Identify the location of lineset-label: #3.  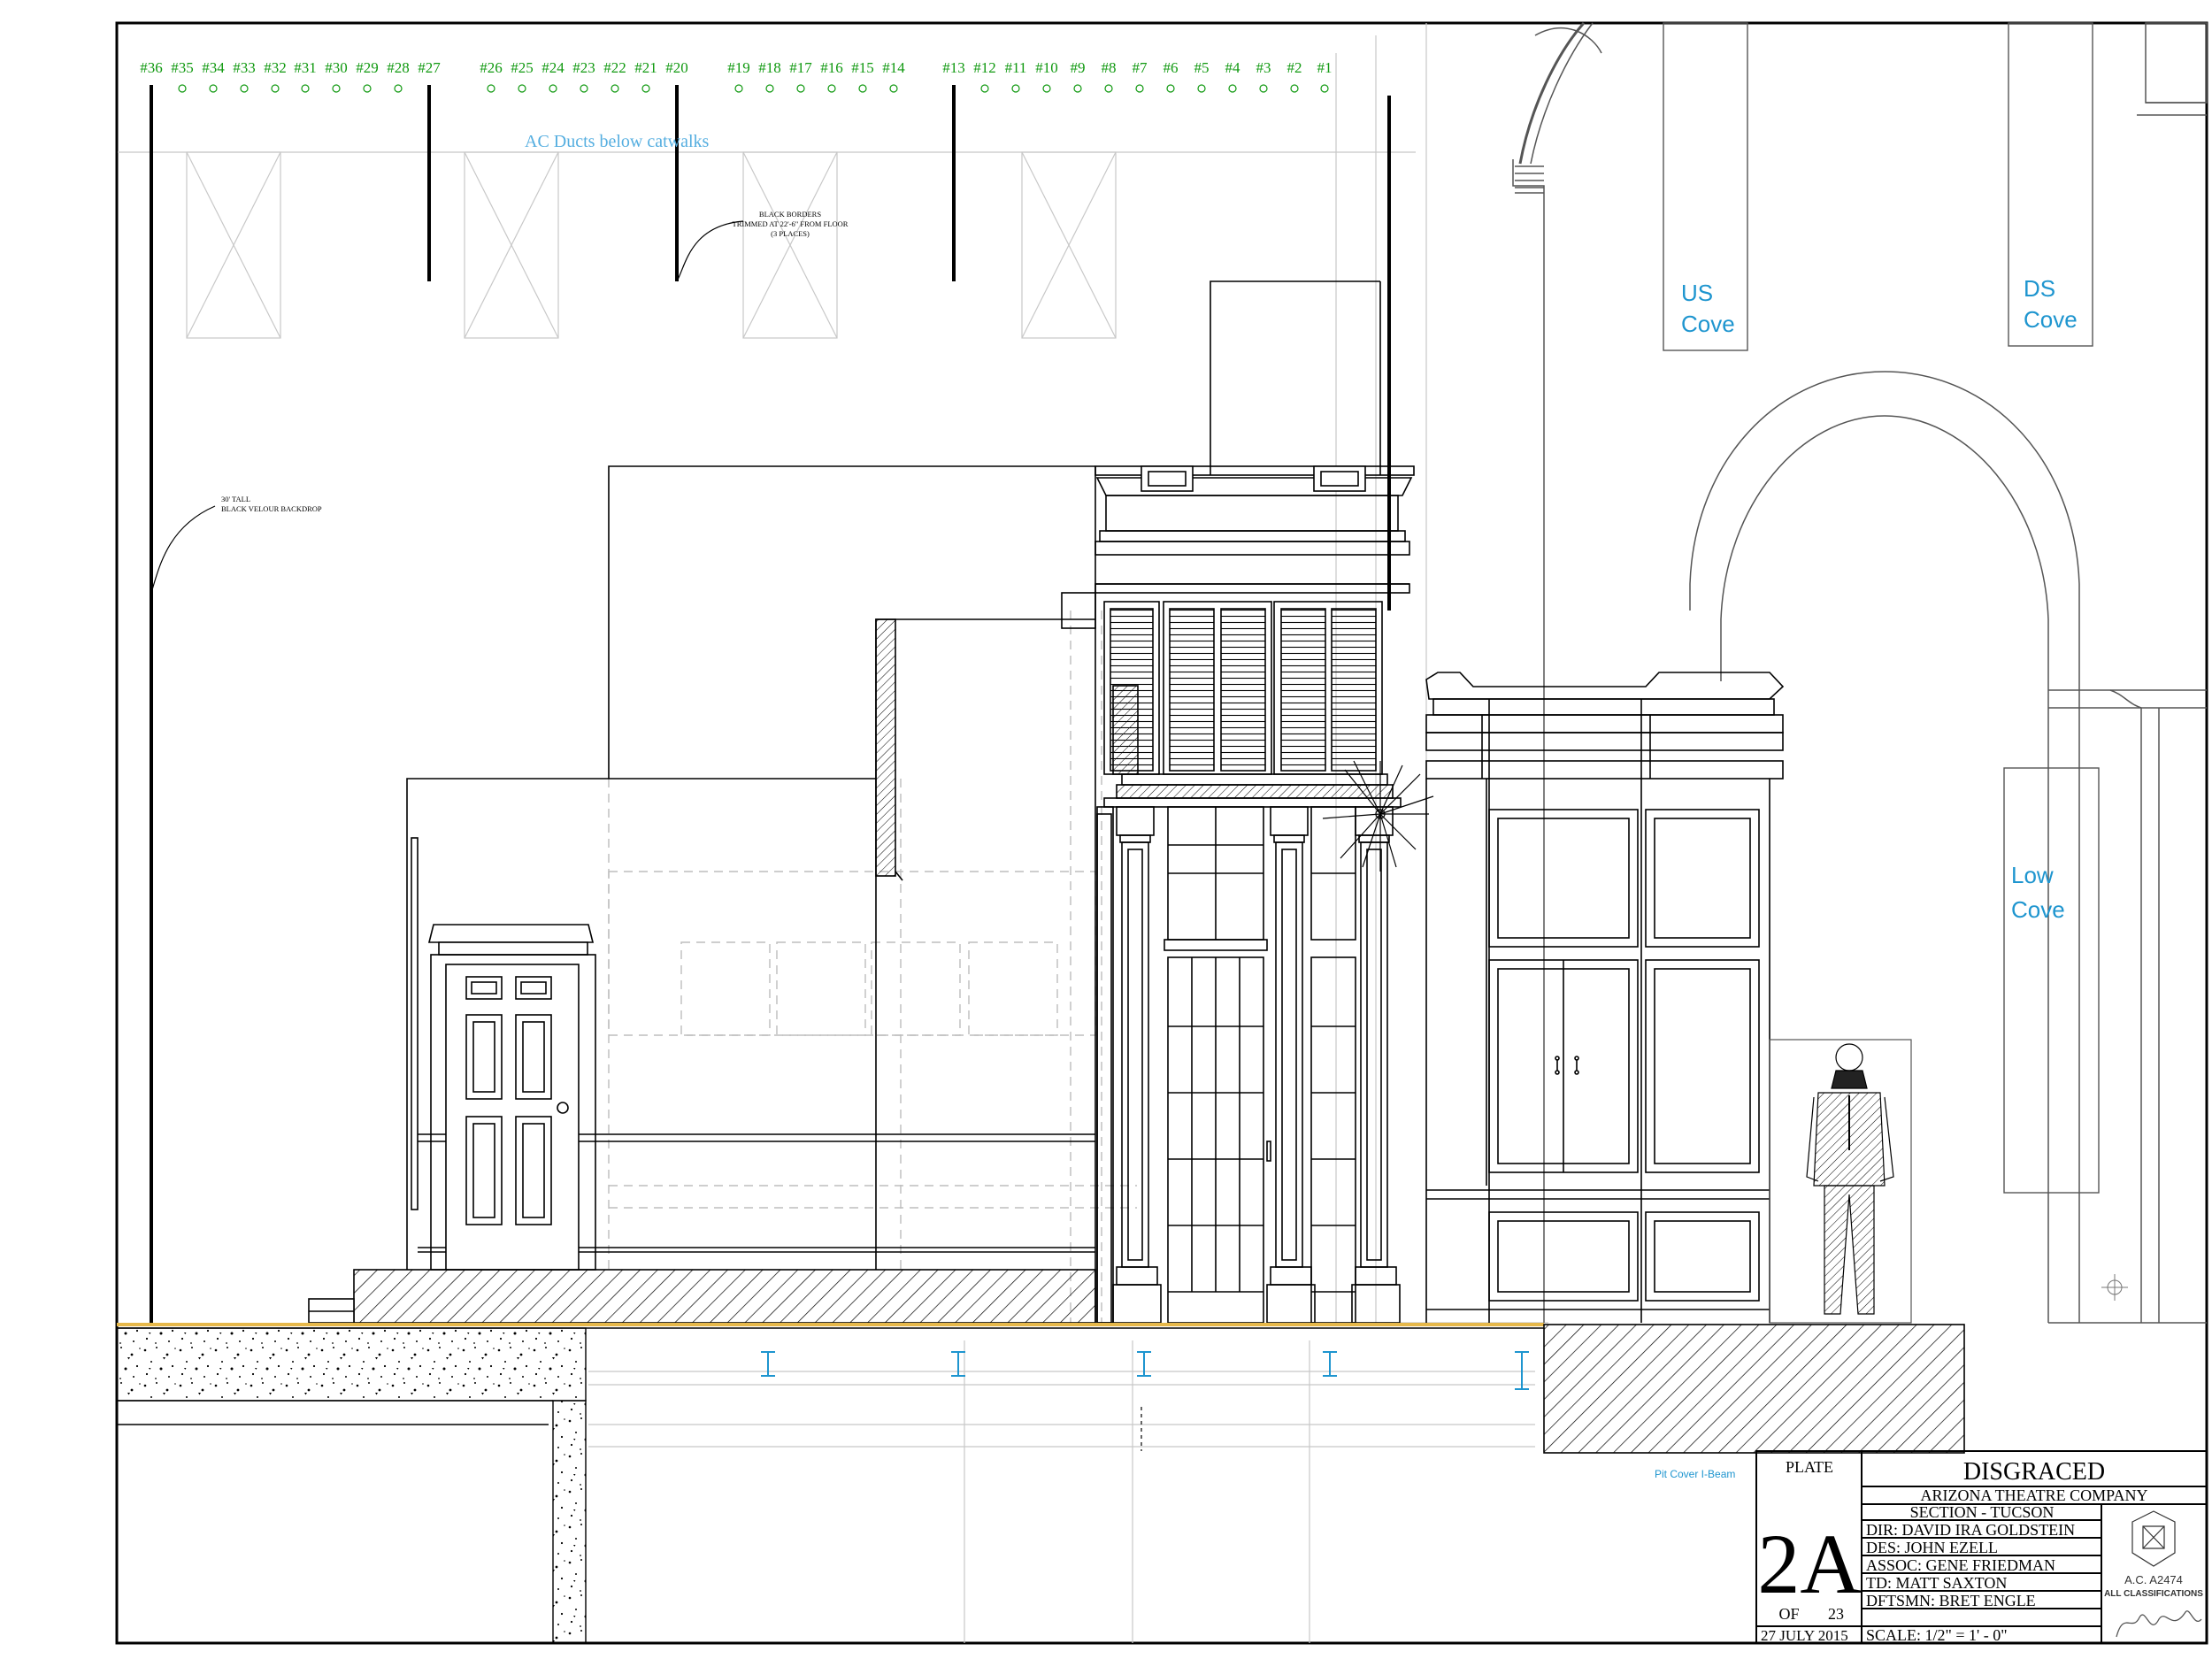
(1264, 67).